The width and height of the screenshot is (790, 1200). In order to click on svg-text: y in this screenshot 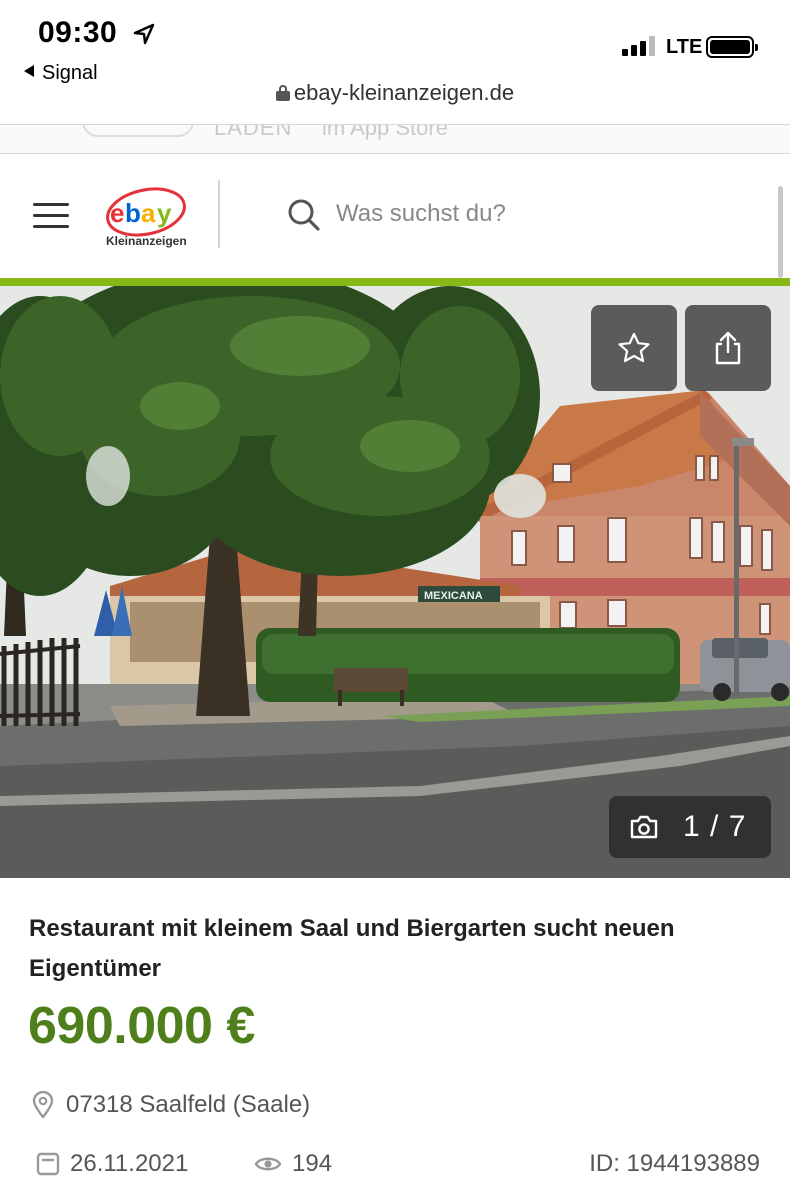, I will do `click(164, 213)`.